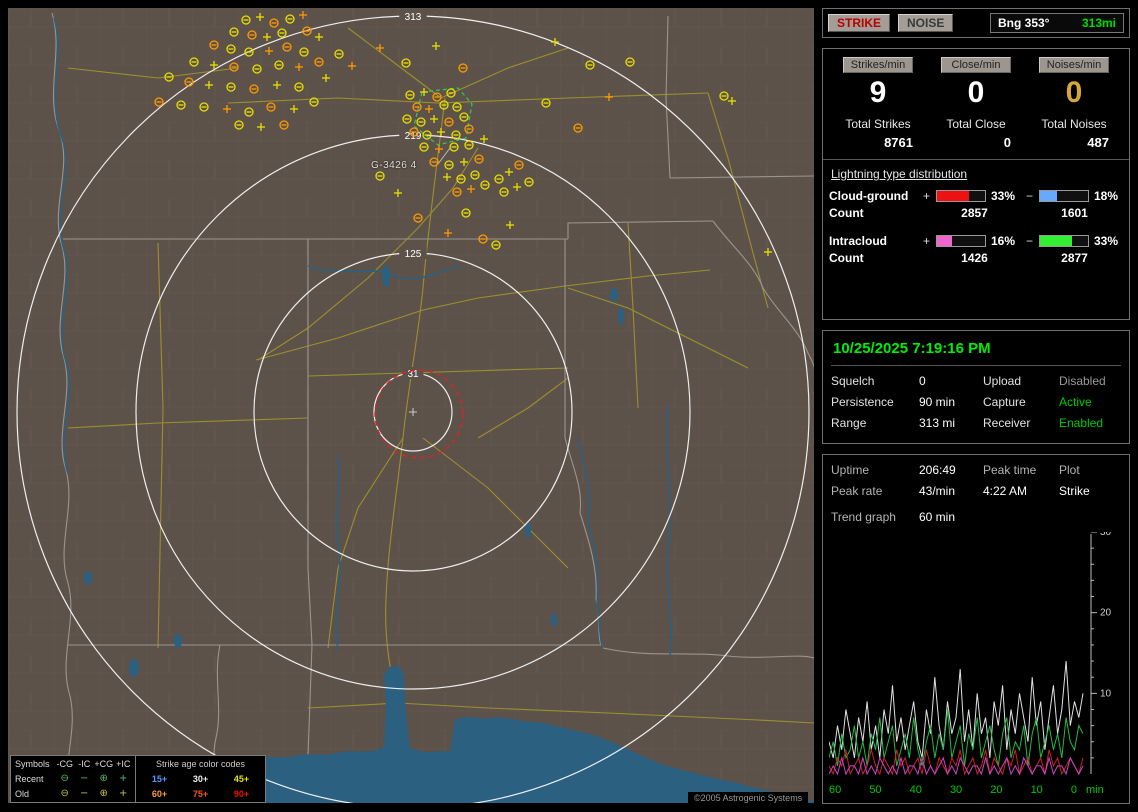 Image resolution: width=1138 pixels, height=812 pixels. What do you see at coordinates (1106, 613) in the screenshot?
I see `y-tick-label: 20` at bounding box center [1106, 613].